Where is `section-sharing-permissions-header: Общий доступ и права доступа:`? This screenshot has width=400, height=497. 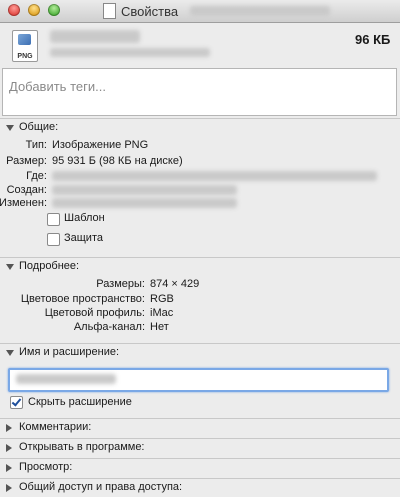
section-sharing-permissions-header: Общий доступ и права доступа: is located at coordinates (200, 487).